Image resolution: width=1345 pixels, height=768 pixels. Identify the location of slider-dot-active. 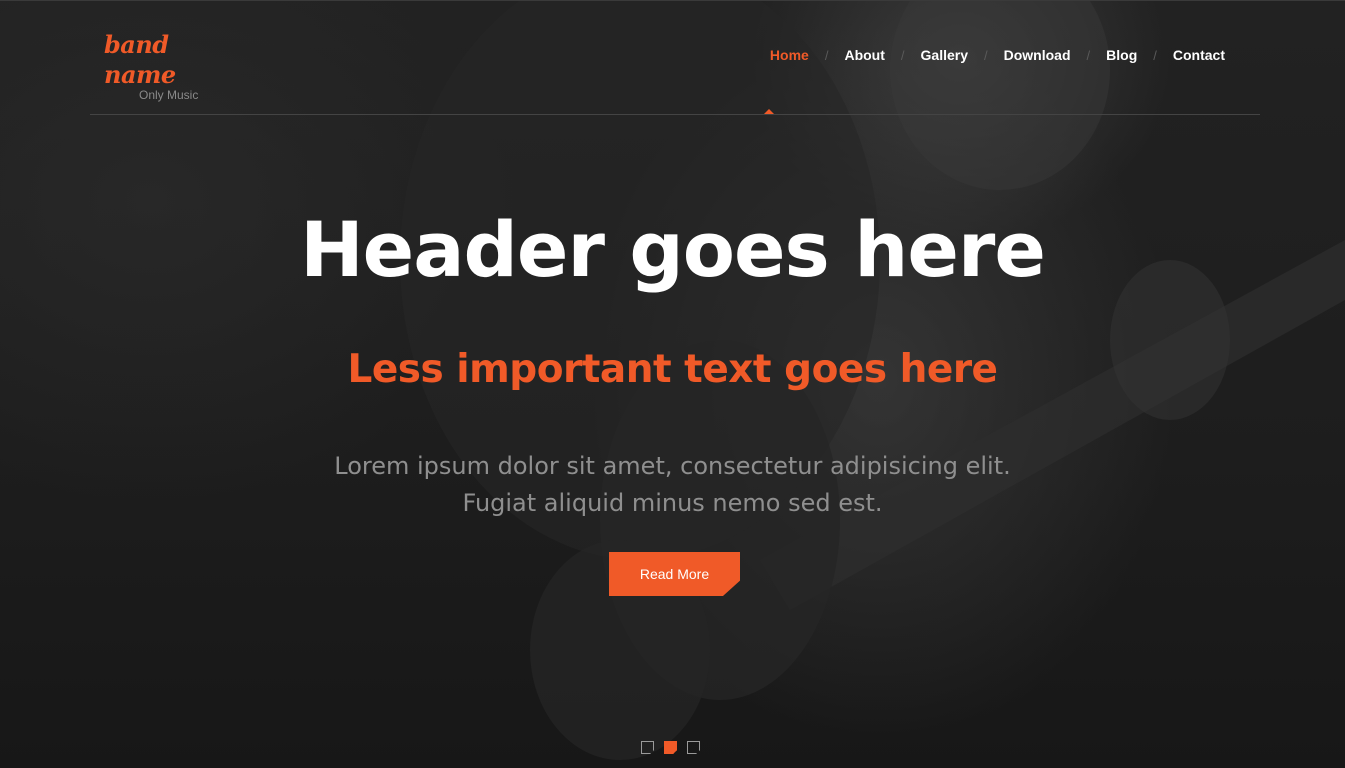
(670, 747).